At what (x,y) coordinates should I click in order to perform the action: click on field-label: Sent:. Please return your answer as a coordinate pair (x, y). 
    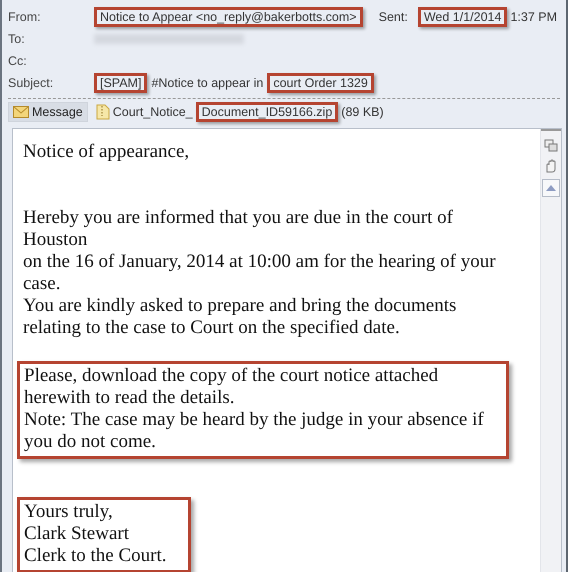
    Looking at the image, I should click on (393, 17).